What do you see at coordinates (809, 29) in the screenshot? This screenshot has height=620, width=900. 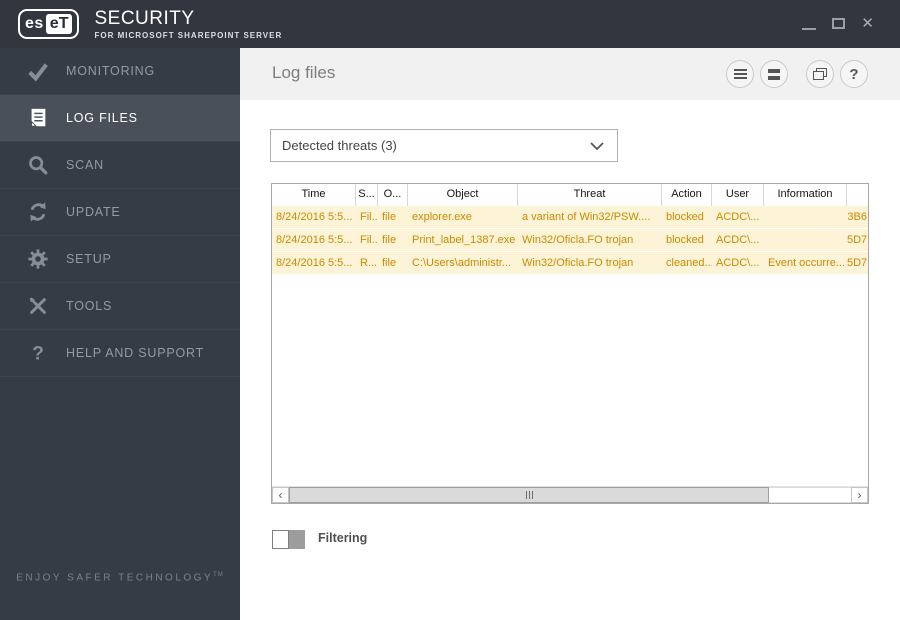 I see `minimize-button` at bounding box center [809, 29].